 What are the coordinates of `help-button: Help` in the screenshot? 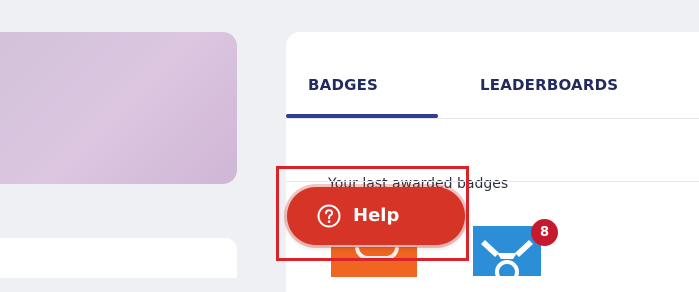 It's located at (376, 216).